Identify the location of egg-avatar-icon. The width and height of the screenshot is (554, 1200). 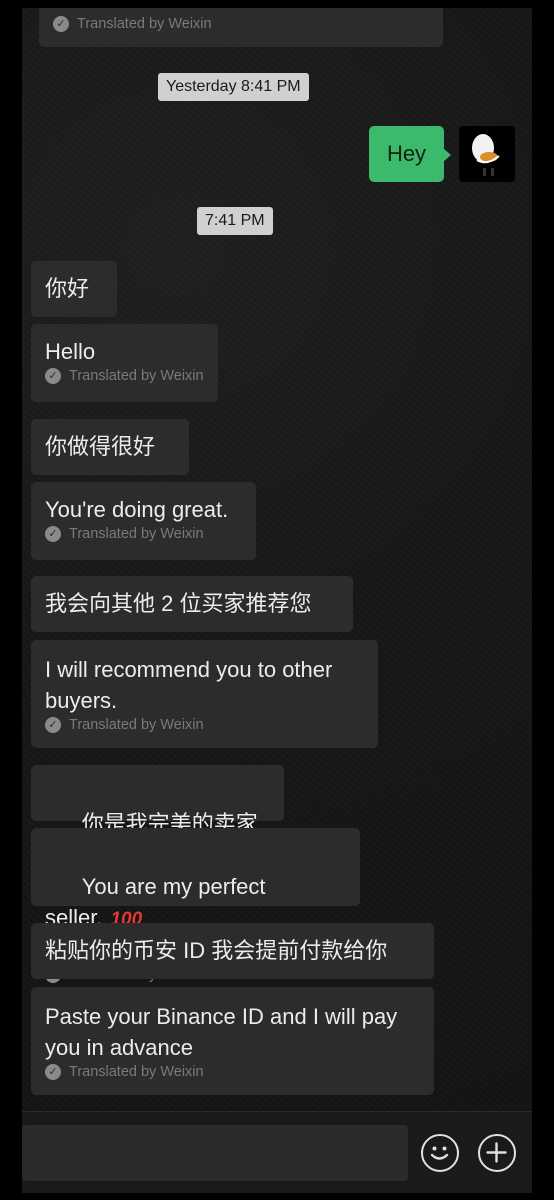
(486, 155).